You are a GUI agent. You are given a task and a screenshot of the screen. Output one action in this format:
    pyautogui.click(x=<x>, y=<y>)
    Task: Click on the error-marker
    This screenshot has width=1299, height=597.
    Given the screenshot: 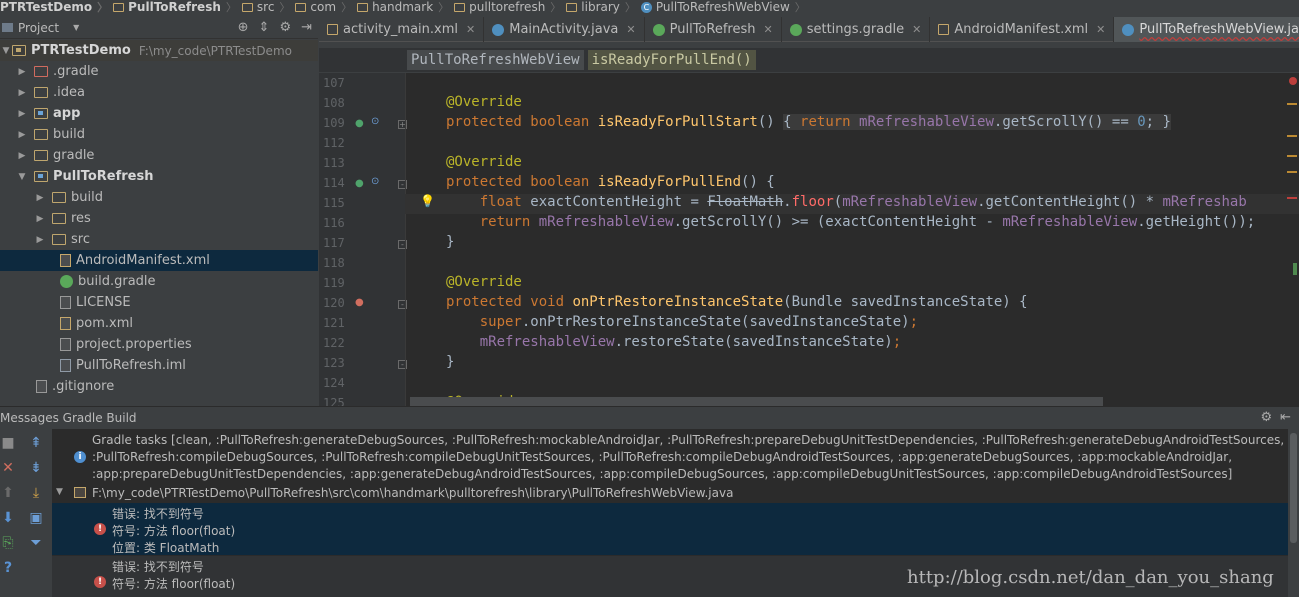 What is the action you would take?
    pyautogui.click(x=1292, y=198)
    